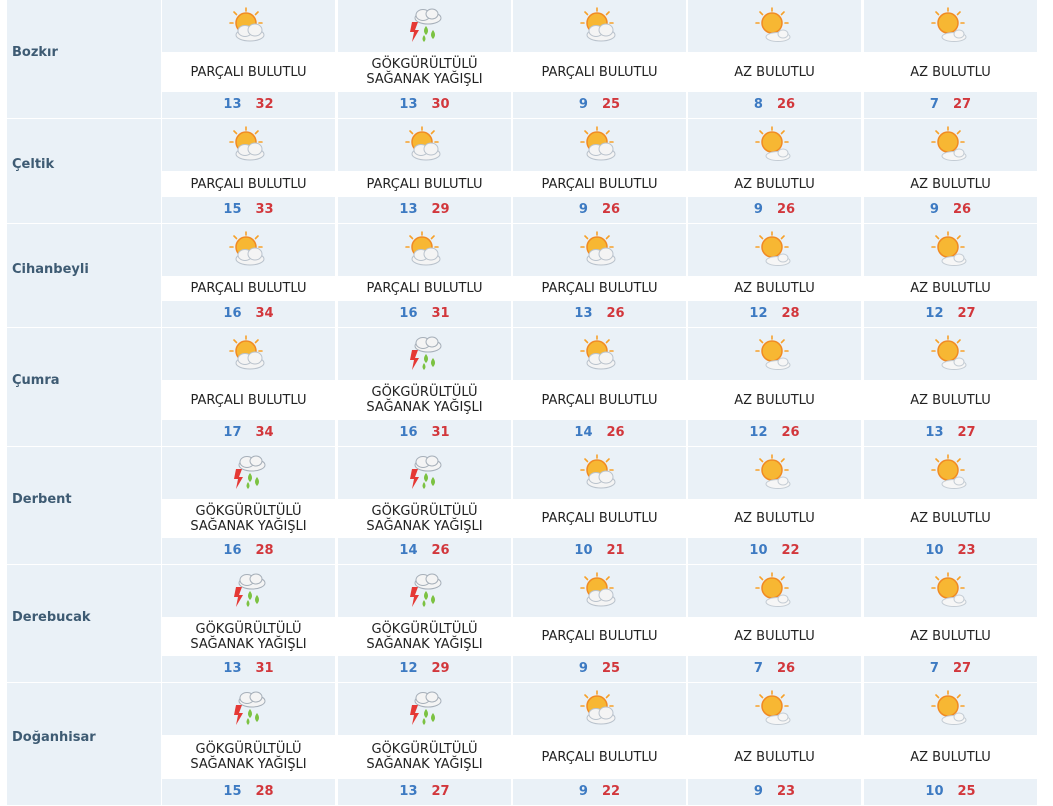  I want to click on temperature-range: 12 26, so click(774, 432).